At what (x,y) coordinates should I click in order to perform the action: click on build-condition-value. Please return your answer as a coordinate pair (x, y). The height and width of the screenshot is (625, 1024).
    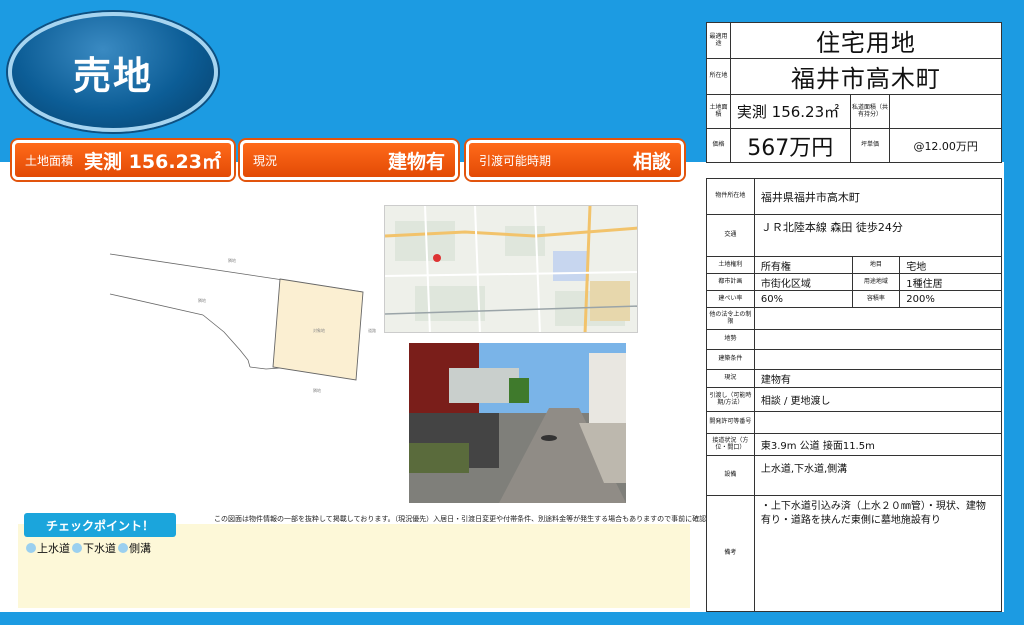
    Looking at the image, I should click on (878, 359).